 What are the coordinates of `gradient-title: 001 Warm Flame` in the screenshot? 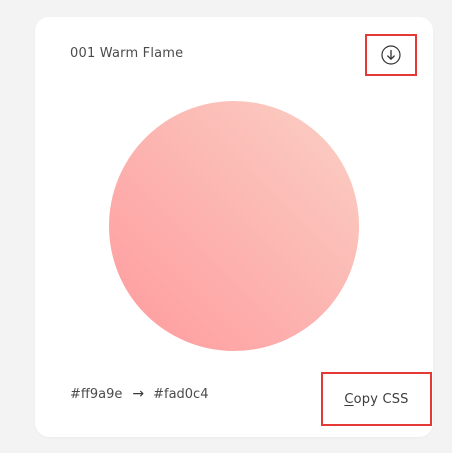 It's located at (127, 53).